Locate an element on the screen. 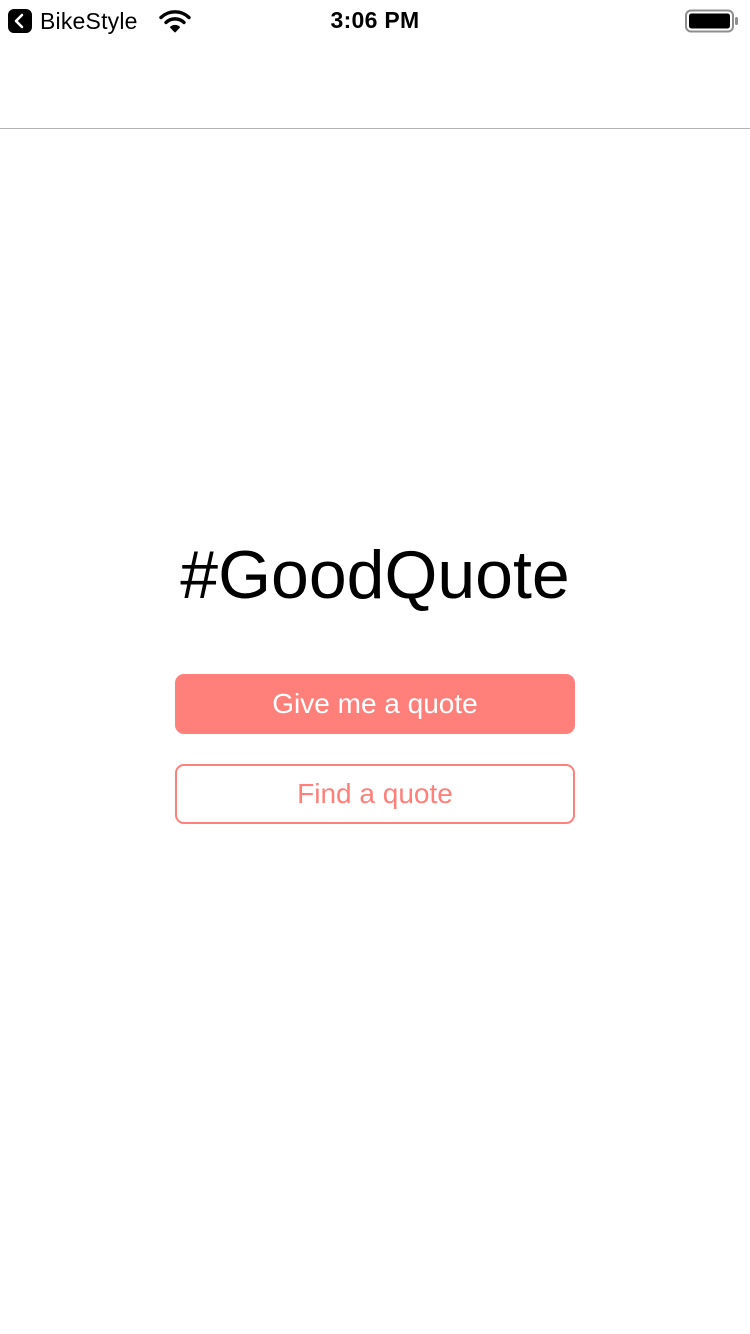 Image resolution: width=750 pixels, height=1334 pixels. battery-icon is located at coordinates (712, 21).